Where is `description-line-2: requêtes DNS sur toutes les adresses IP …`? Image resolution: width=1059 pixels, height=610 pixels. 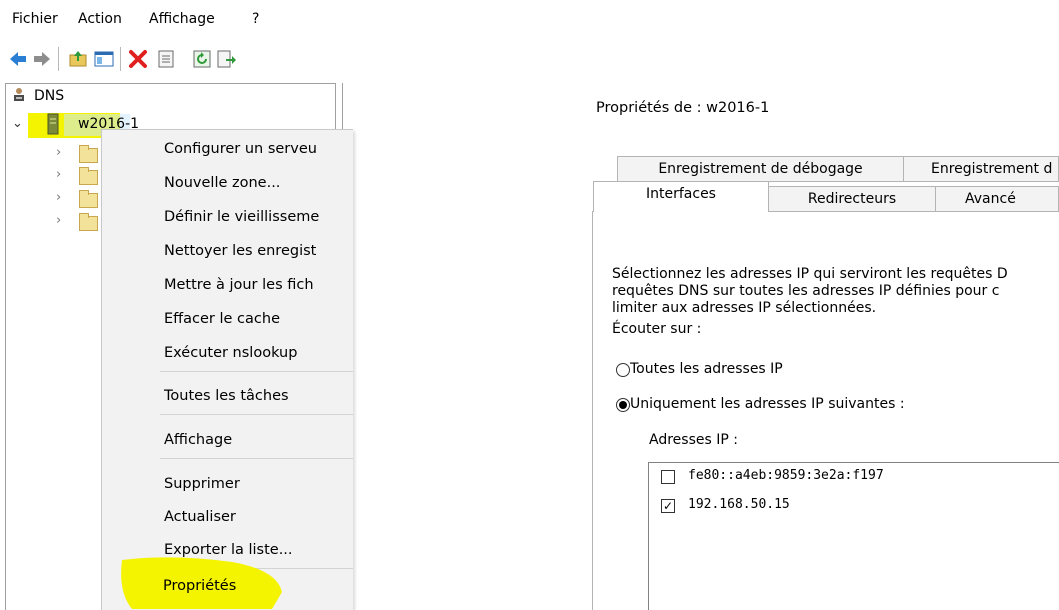
description-line-2: requêtes DNS sur toutes les adresses IP … is located at coordinates (806, 291).